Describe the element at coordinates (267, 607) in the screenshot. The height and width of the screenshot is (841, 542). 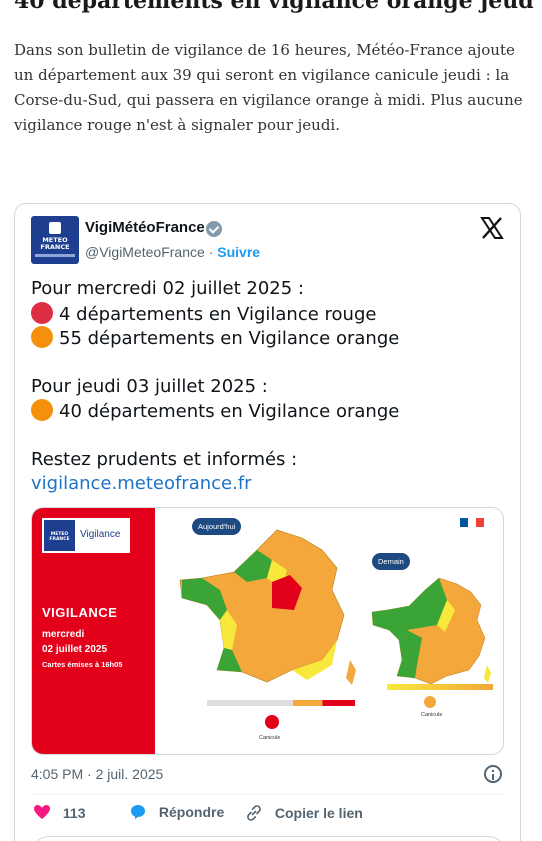
I see `today-vigilance-map` at that location.